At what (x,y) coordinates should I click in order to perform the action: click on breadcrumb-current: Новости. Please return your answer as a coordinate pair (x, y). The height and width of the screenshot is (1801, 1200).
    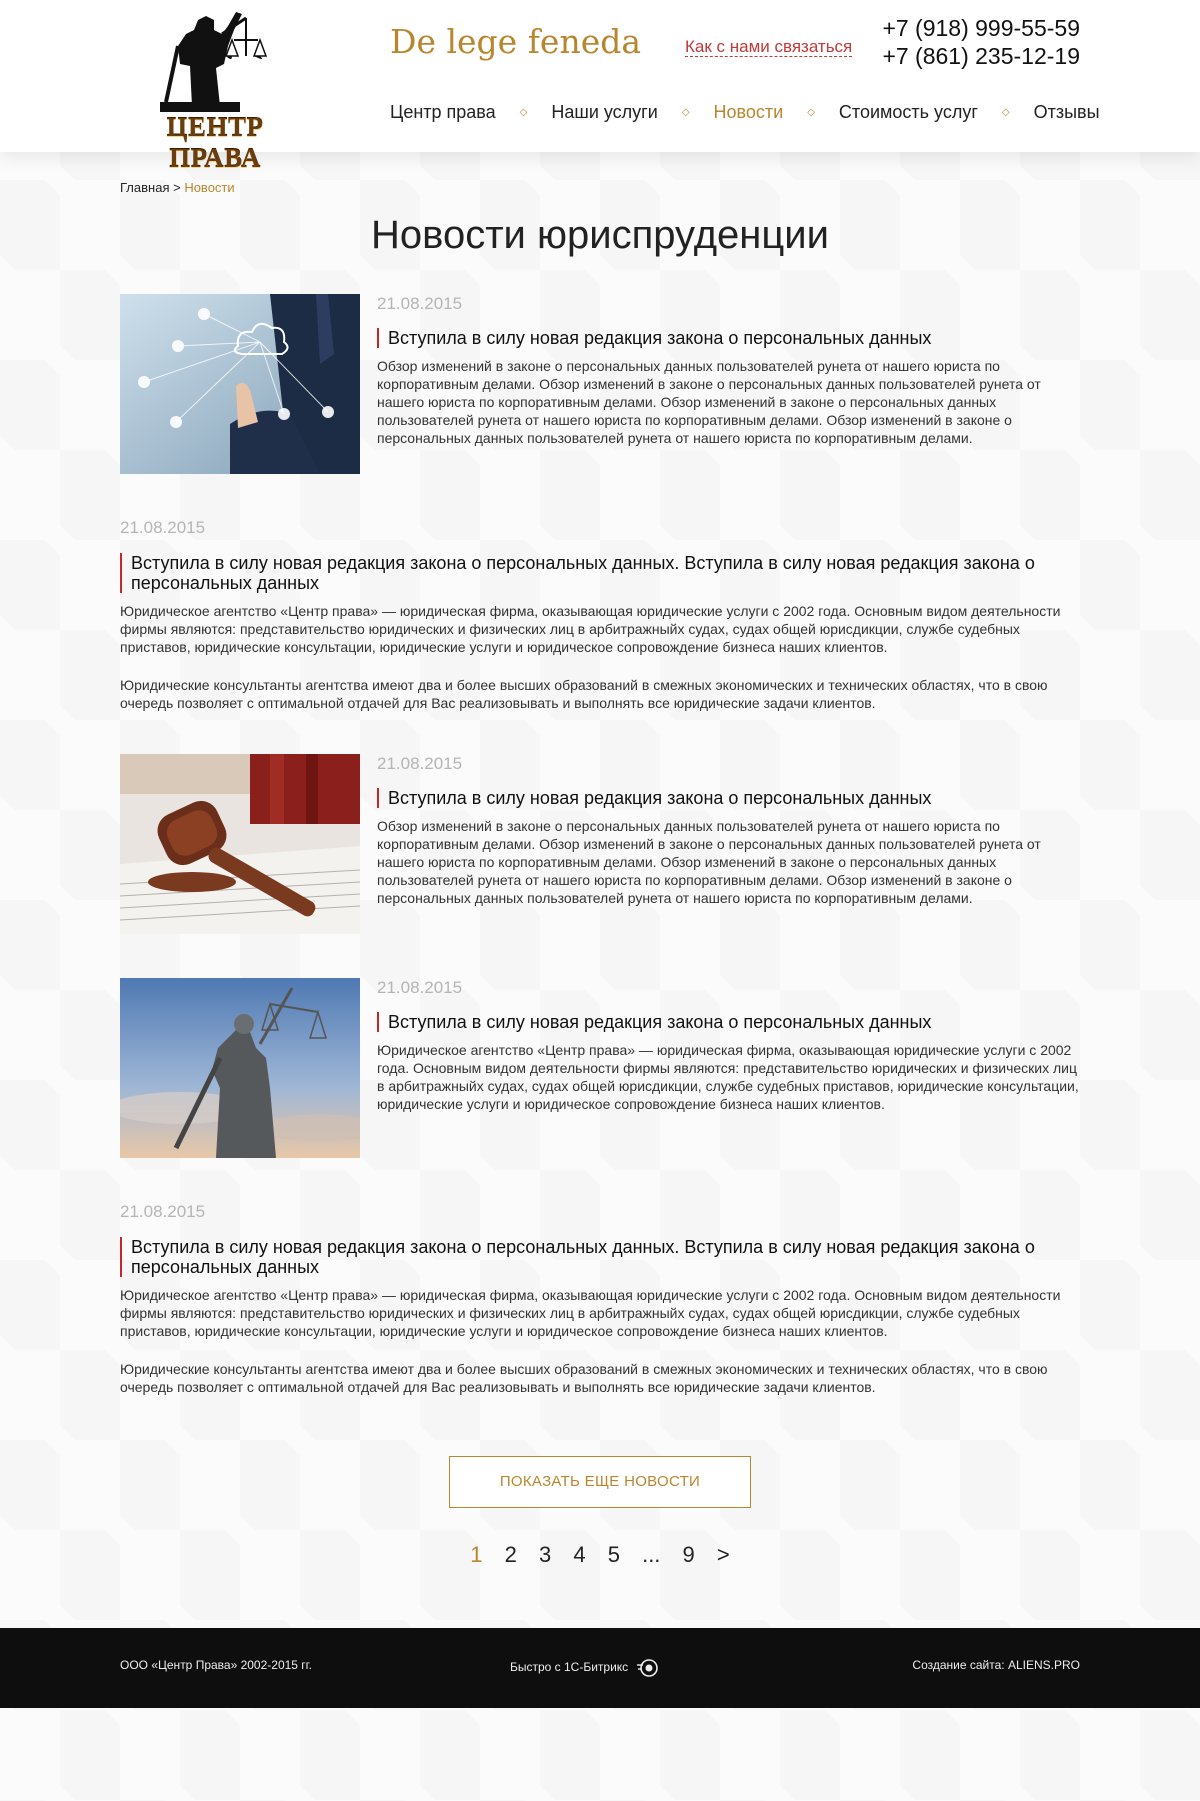
    Looking at the image, I should click on (209, 187).